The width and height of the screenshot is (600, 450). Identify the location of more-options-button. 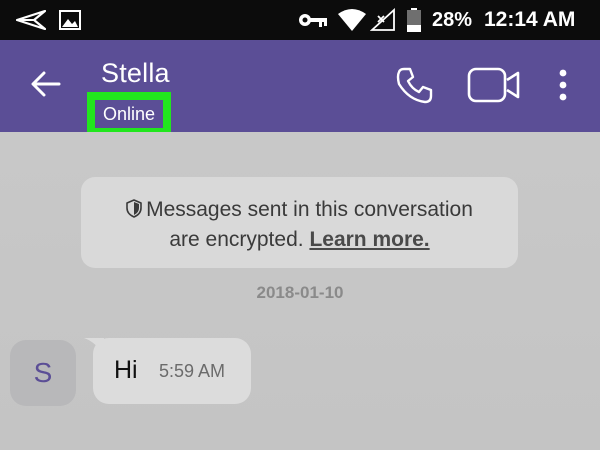
(563, 87).